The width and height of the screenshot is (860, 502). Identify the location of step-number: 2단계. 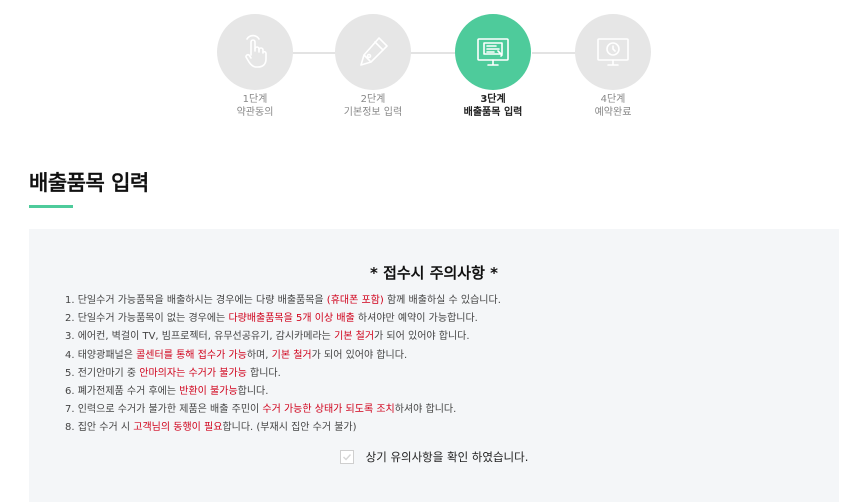
(373, 99).